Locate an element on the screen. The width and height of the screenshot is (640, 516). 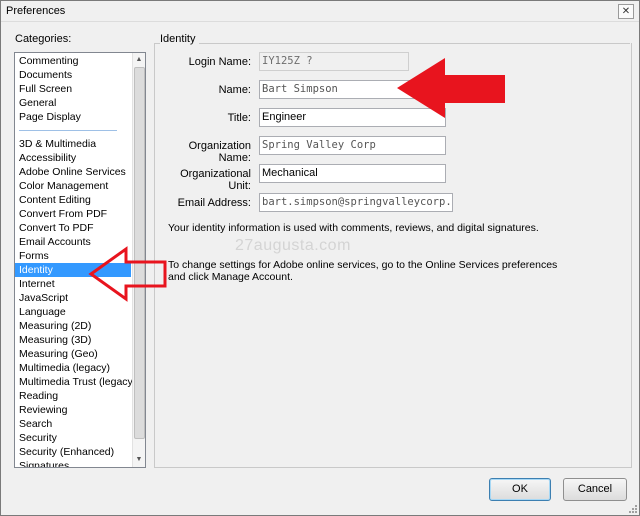
title-bar: Preferences ✕ is located at coordinates (320, 11).